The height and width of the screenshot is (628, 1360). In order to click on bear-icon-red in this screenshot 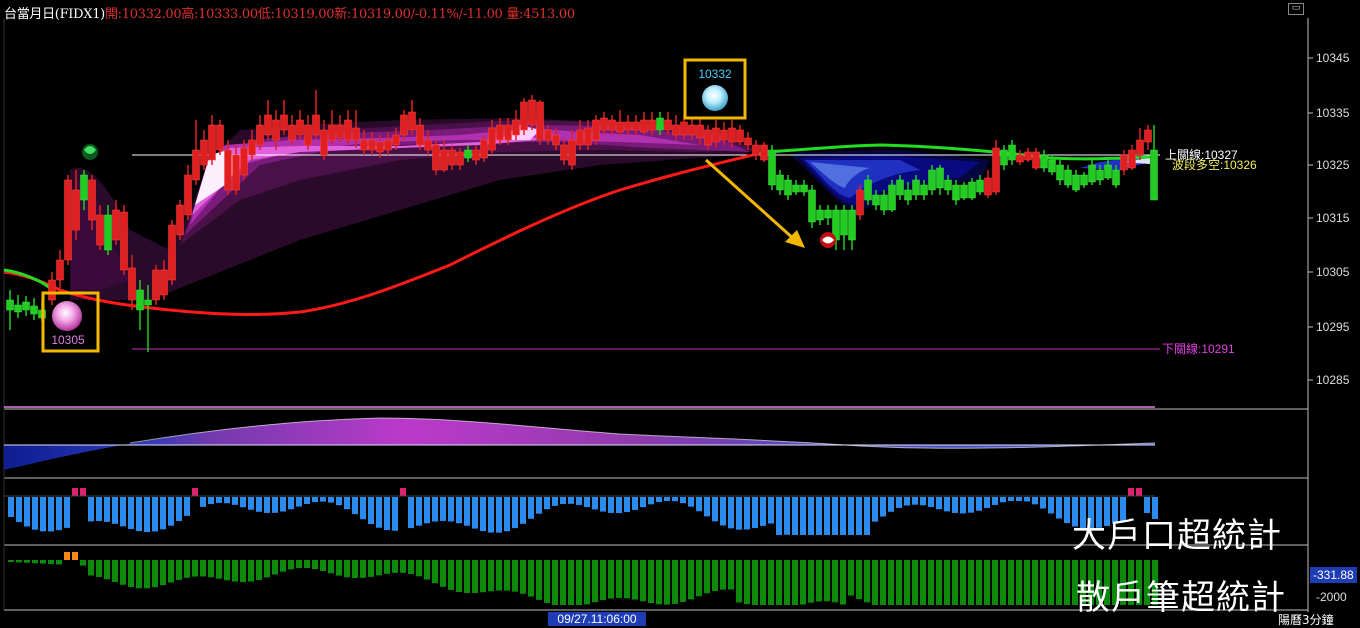, I will do `click(828, 240)`.